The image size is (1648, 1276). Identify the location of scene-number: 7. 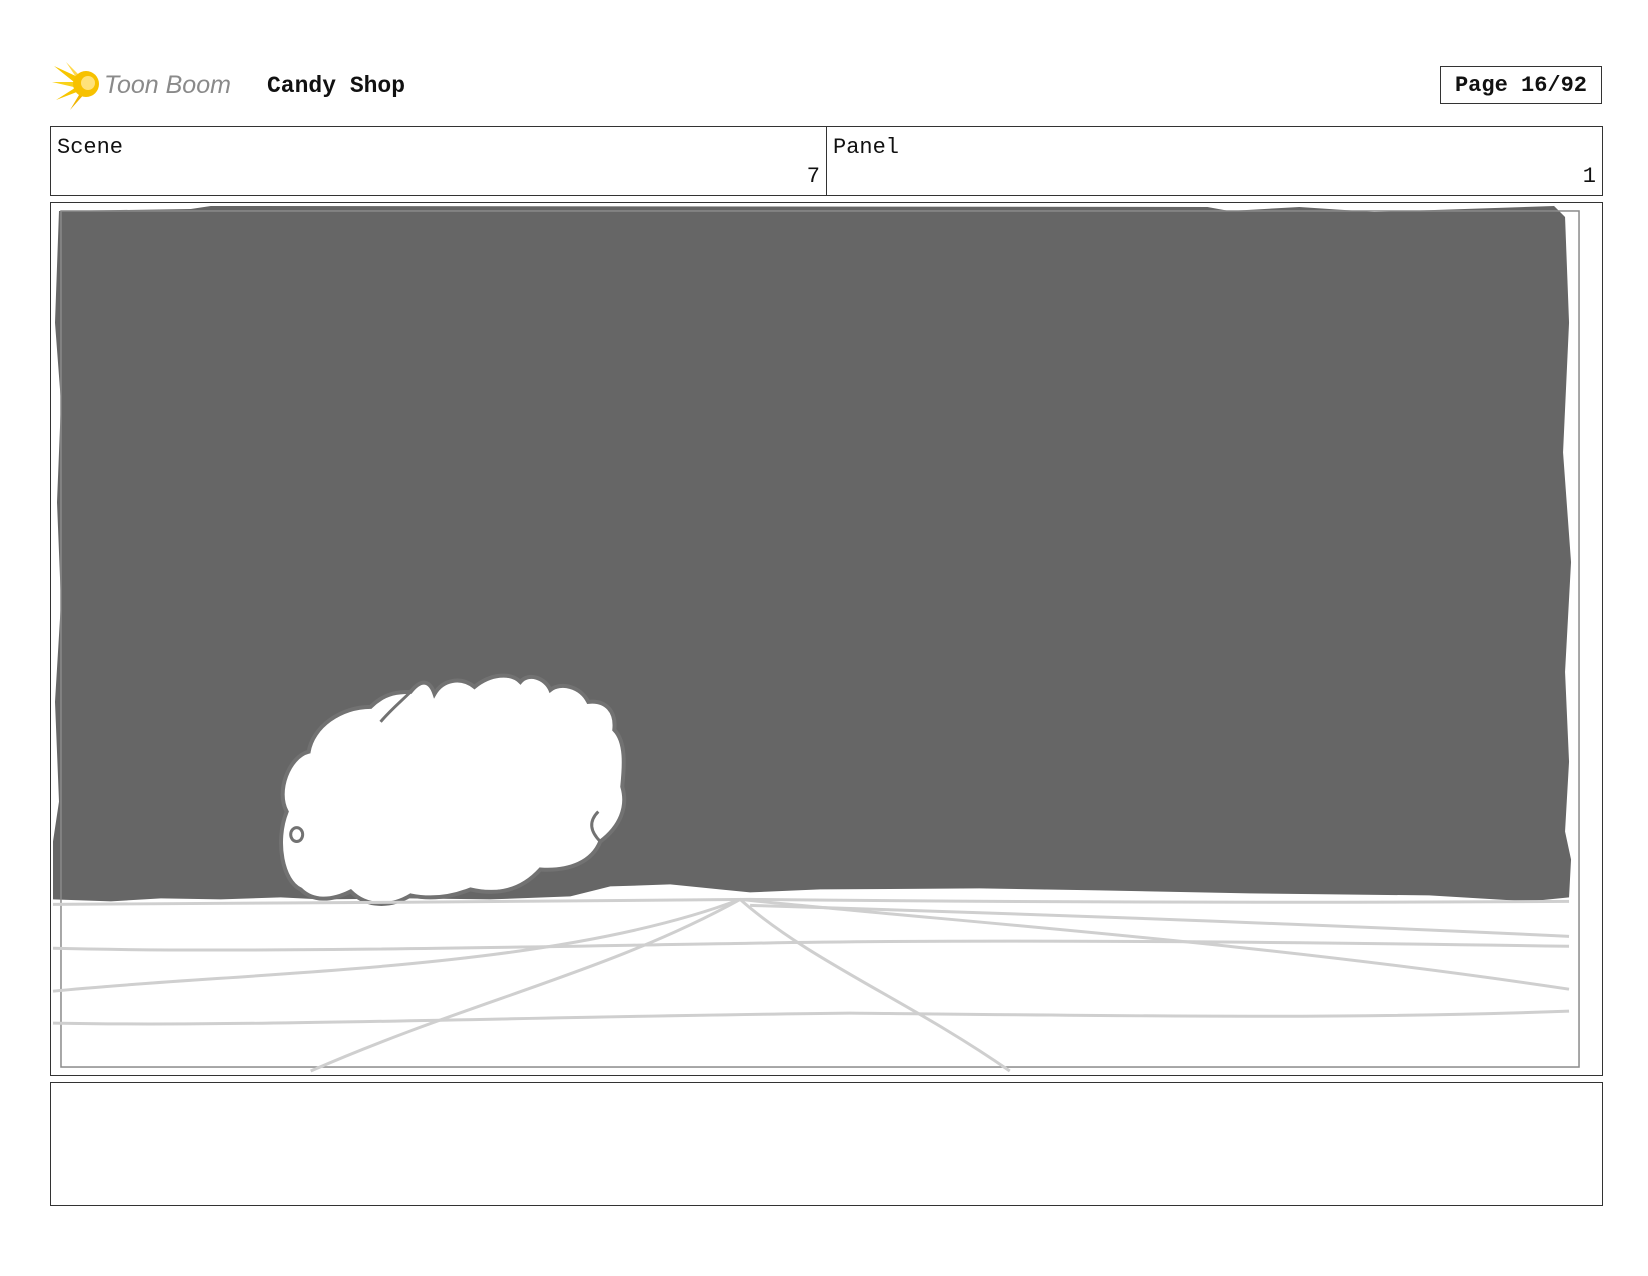
(813, 176).